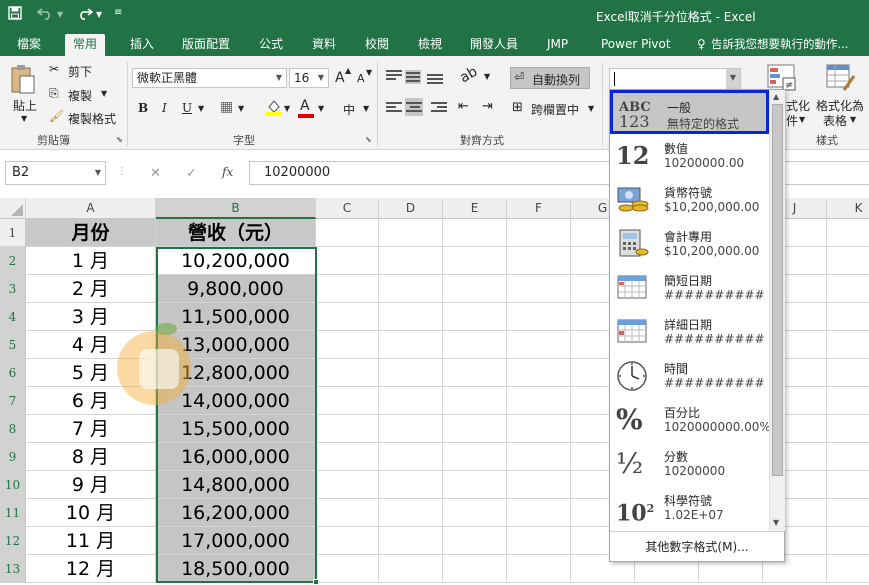 The image size is (869, 585). What do you see at coordinates (206, 45) in the screenshot?
I see `tab-page-layout: 版面配置` at bounding box center [206, 45].